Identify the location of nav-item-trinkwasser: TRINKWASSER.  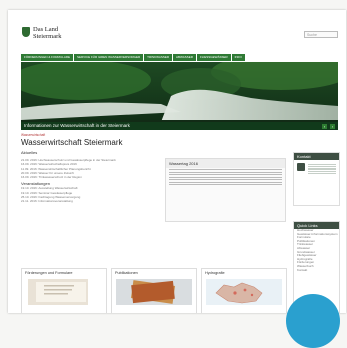
(158, 57).